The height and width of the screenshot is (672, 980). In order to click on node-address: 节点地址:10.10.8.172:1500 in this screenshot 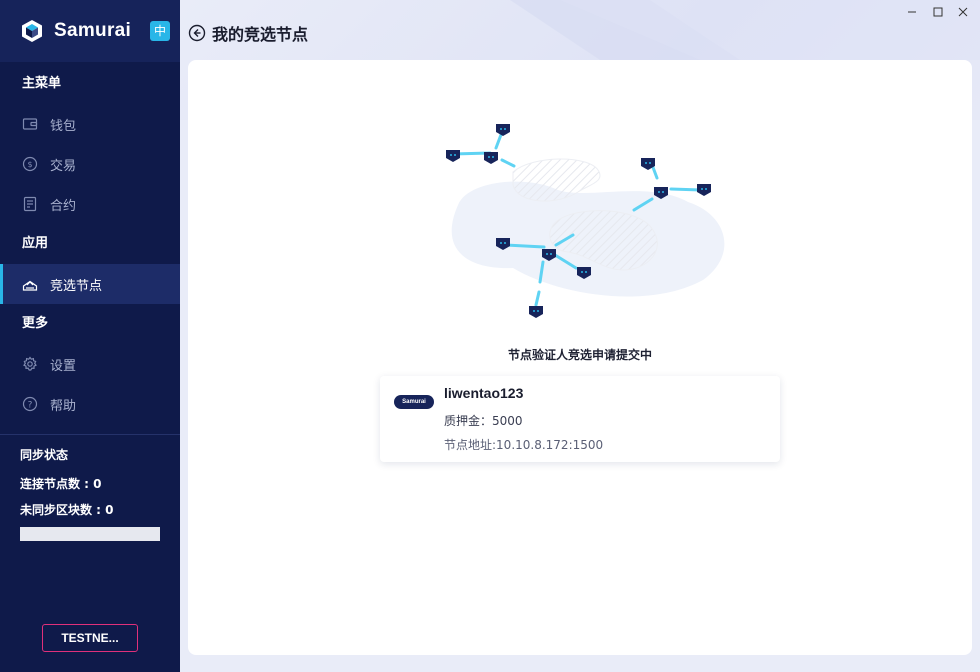, I will do `click(524, 445)`.